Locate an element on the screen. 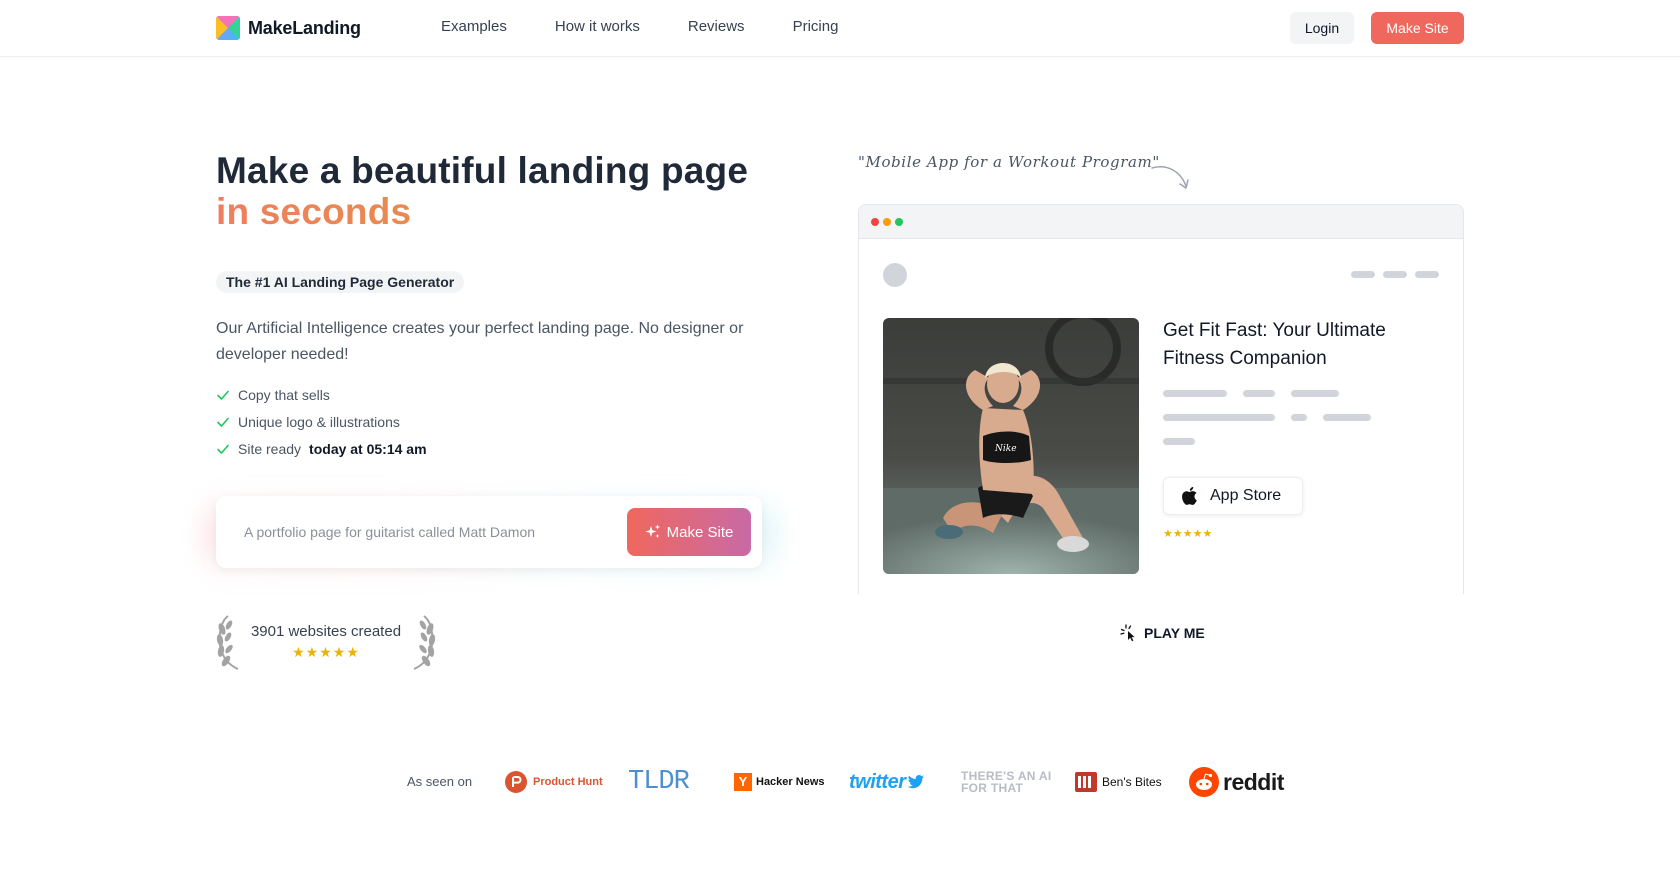 This screenshot has width=1680, height=876. product-hunt-text: Product Hunt is located at coordinates (568, 782).